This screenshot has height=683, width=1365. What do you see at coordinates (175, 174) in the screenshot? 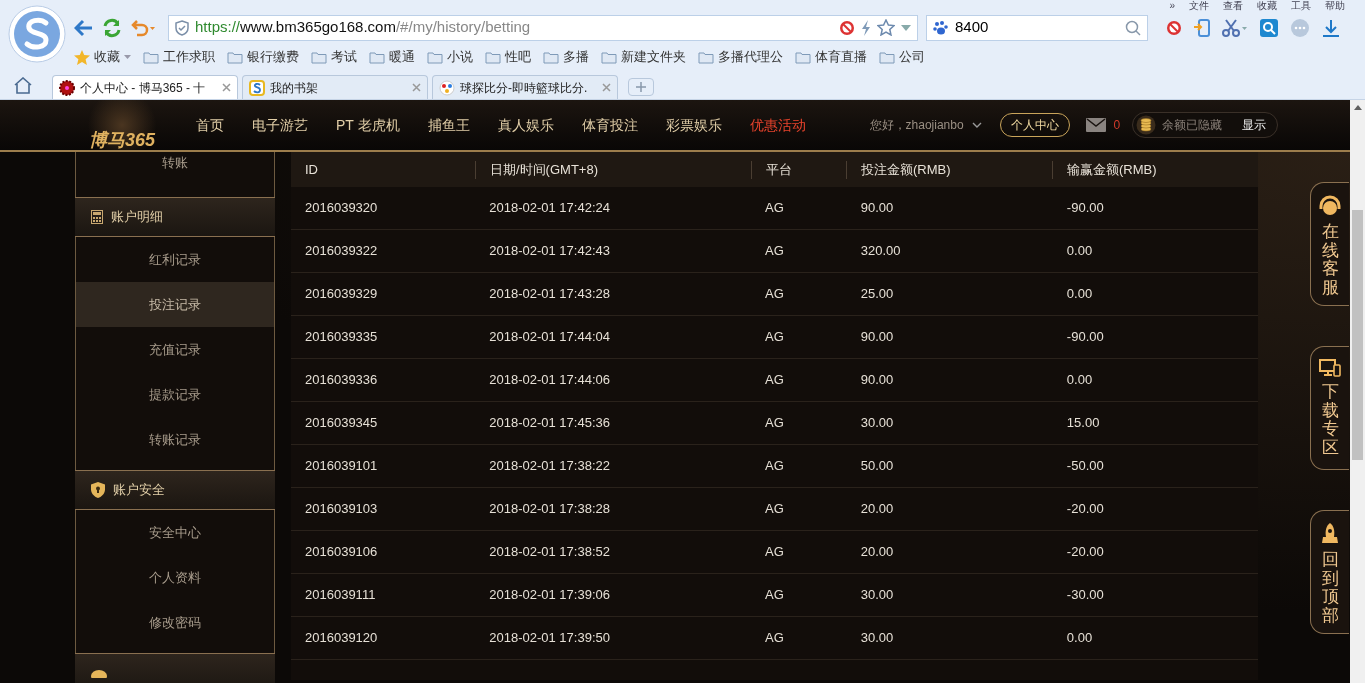
I see `sidebar-link: 转账` at bounding box center [175, 174].